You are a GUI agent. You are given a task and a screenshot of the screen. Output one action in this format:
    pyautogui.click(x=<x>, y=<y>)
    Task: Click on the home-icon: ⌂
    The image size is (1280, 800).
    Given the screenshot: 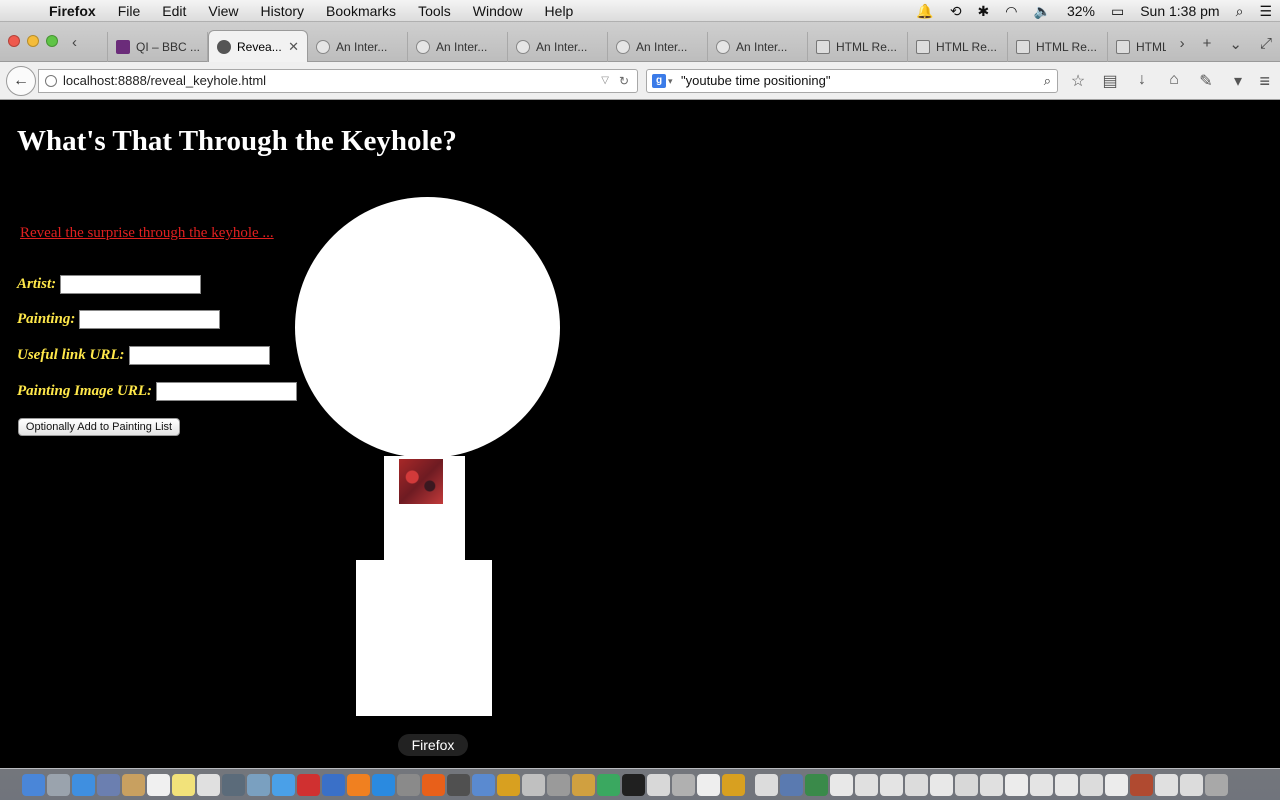 What is the action you would take?
    pyautogui.click(x=1174, y=81)
    